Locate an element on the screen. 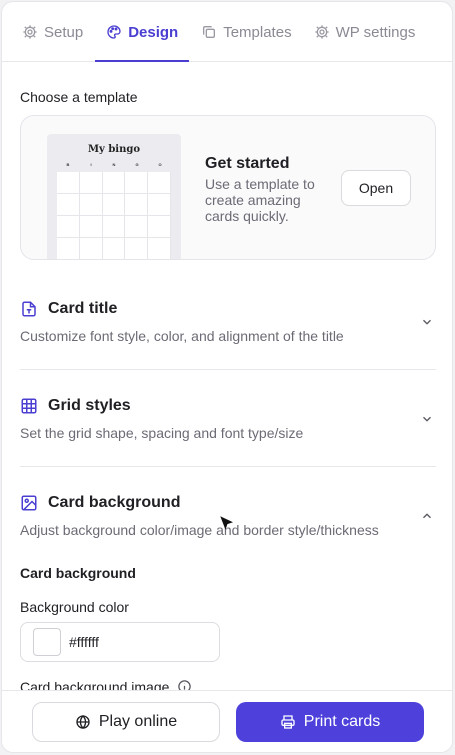  preview-letter: I is located at coordinates (91, 164).